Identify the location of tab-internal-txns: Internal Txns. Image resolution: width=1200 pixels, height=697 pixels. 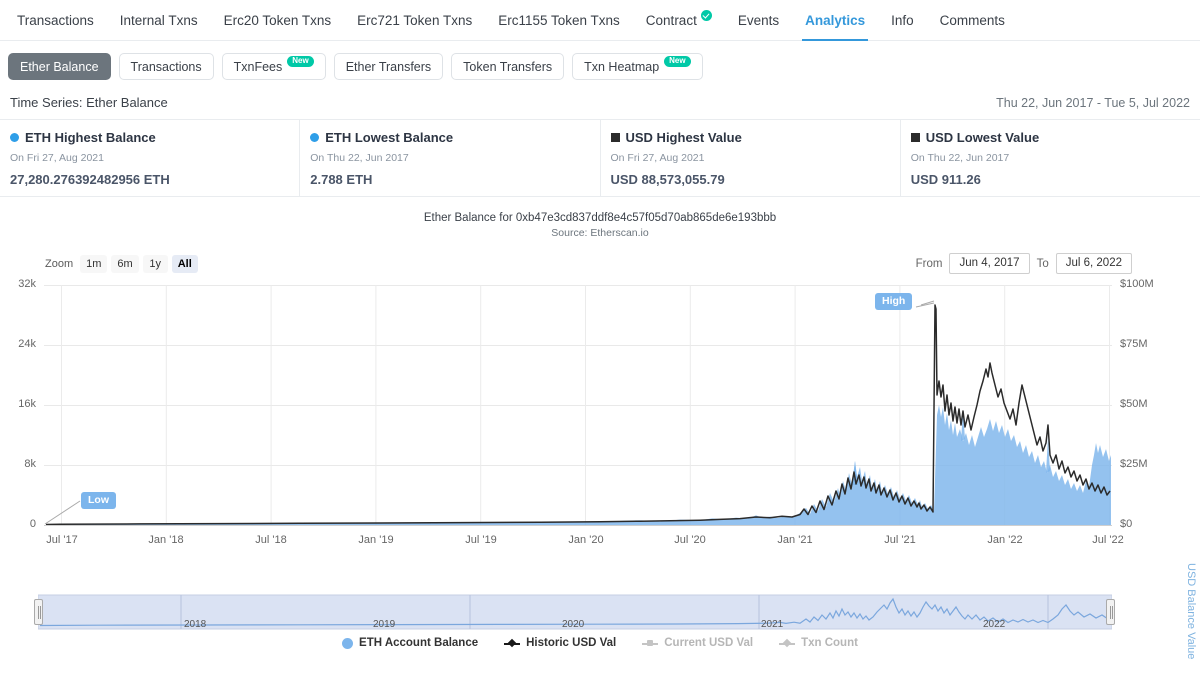
(159, 20).